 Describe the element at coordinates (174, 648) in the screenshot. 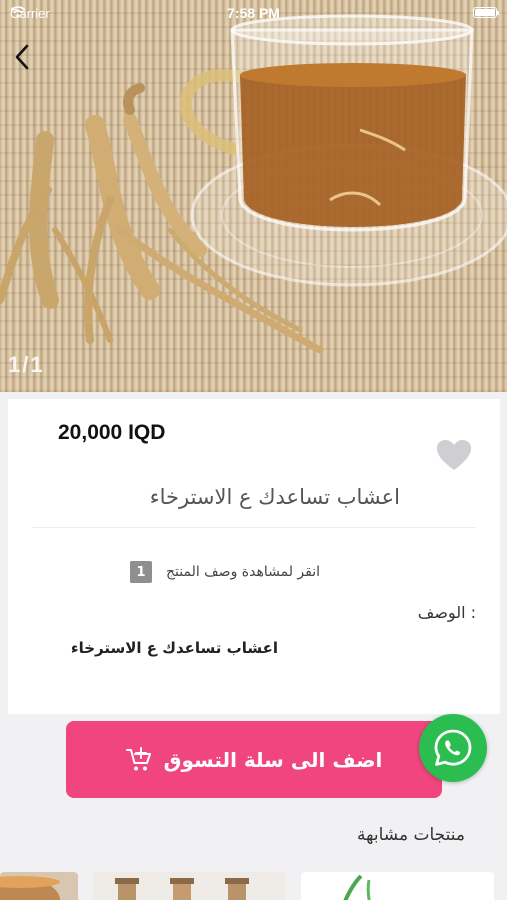

I see `description-text: اعشاب تساعدك ع الاسترخاء` at that location.